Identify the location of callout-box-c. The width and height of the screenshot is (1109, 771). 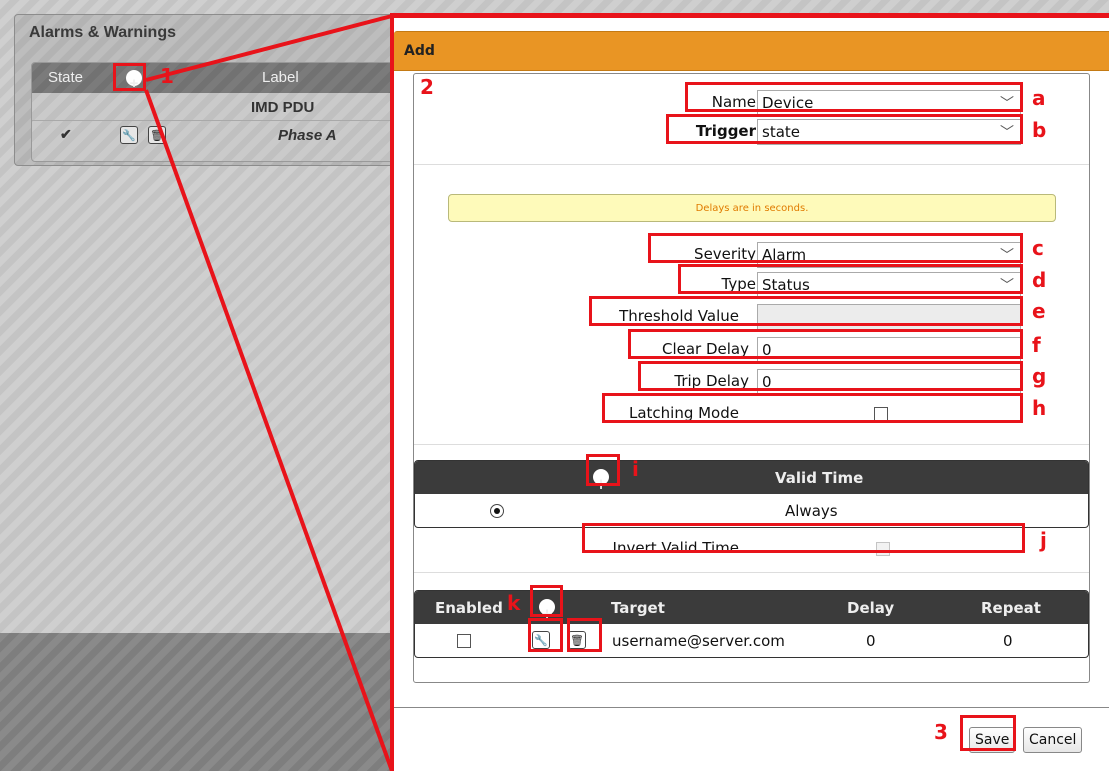
(835, 248).